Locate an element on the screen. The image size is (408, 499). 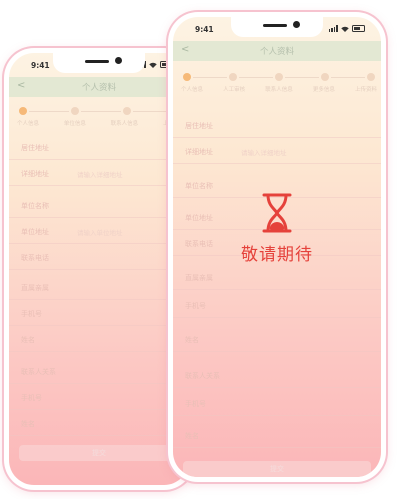
step-label: 更多信息 is located at coordinates (323, 90).